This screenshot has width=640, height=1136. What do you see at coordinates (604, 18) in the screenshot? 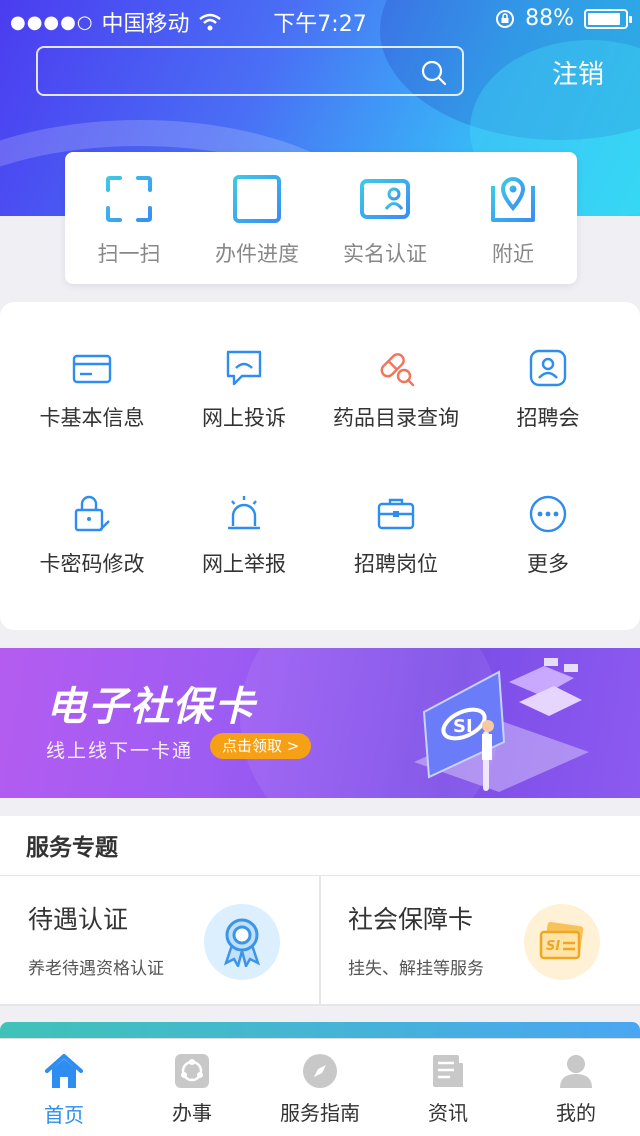
I see `battery-level-fill` at bounding box center [604, 18].